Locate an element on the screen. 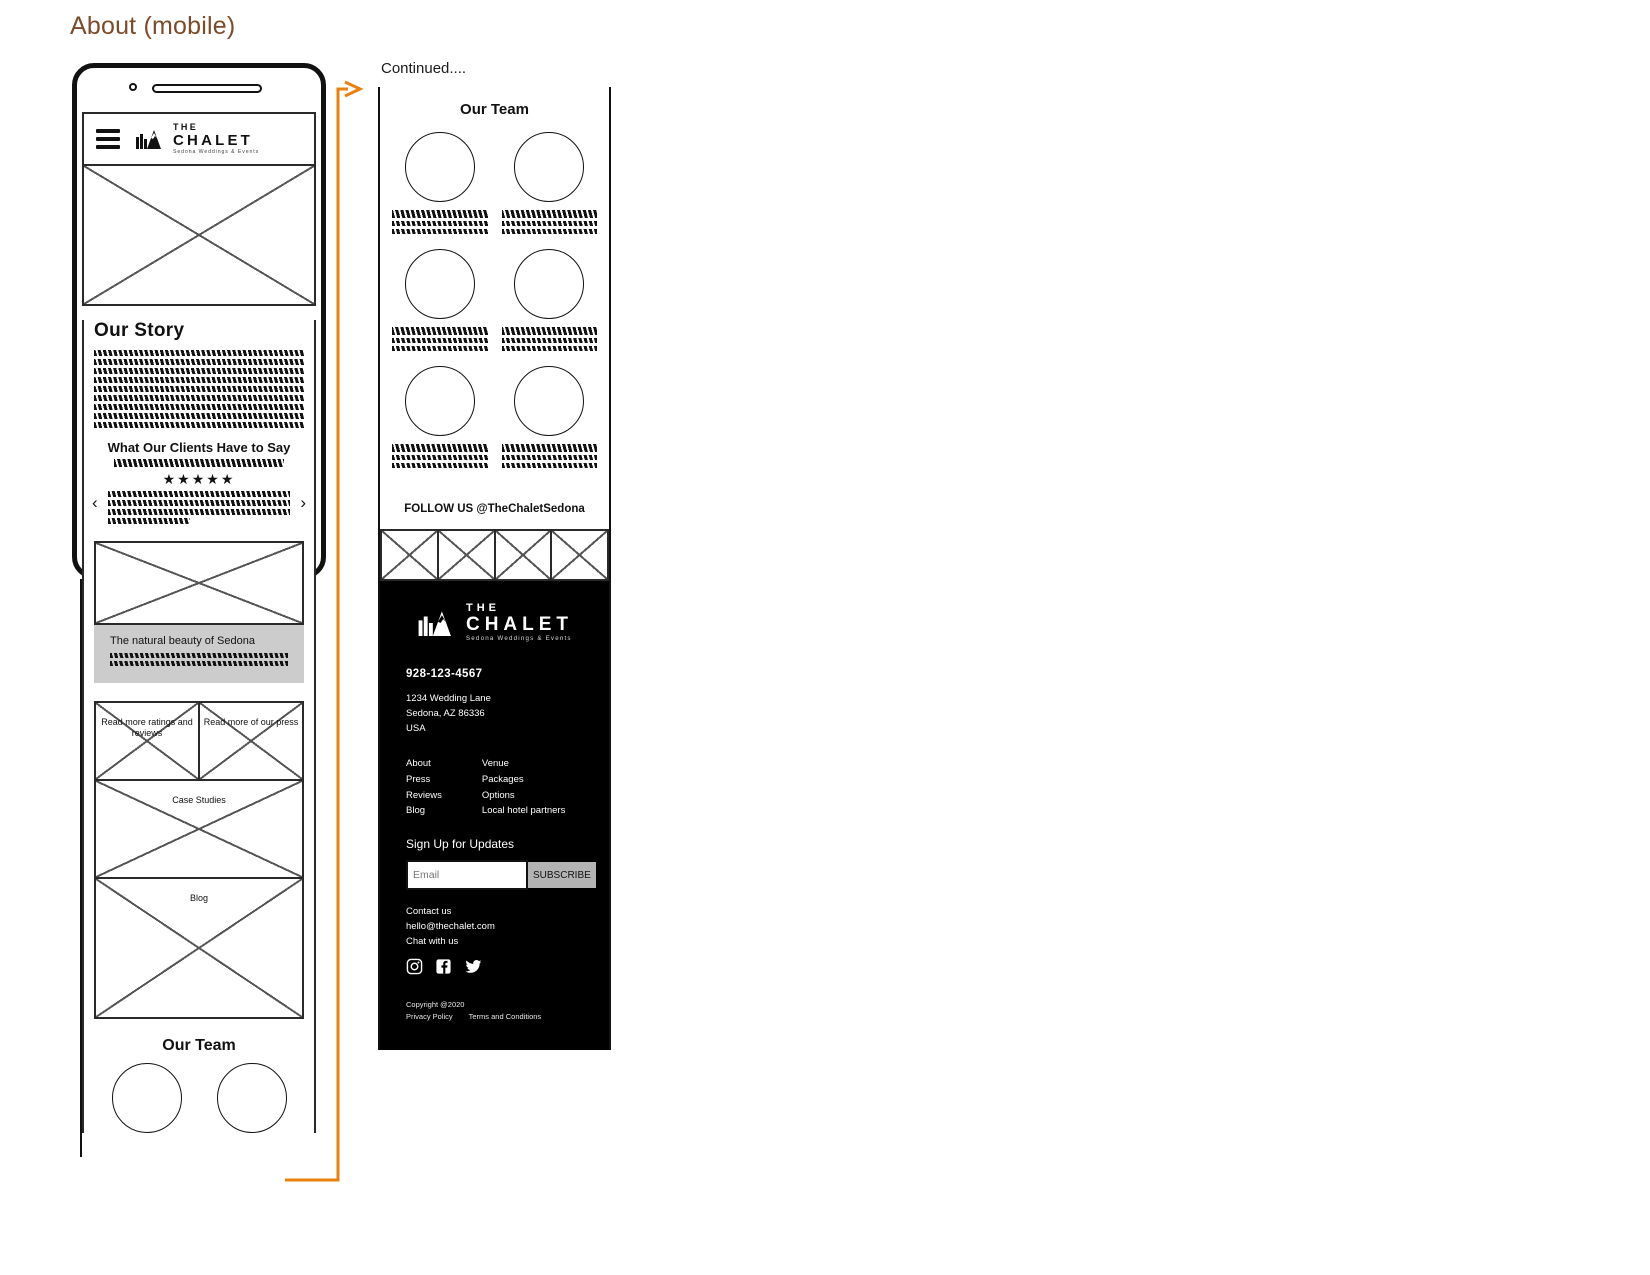 This screenshot has width=1650, height=1275. address-line-1: 1234 Wedding Lane is located at coordinates (448, 699).